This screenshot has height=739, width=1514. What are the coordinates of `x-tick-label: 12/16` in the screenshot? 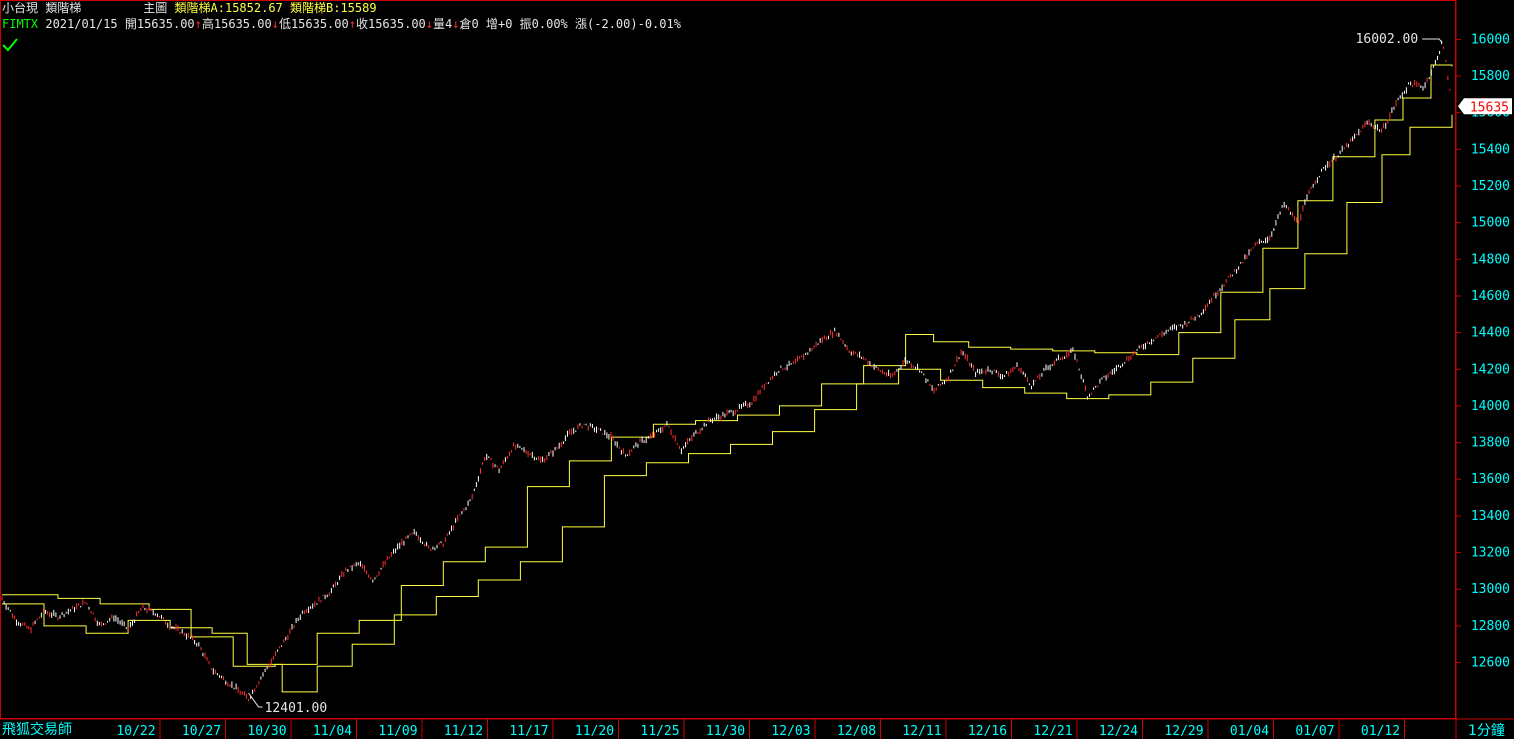 It's located at (987, 731).